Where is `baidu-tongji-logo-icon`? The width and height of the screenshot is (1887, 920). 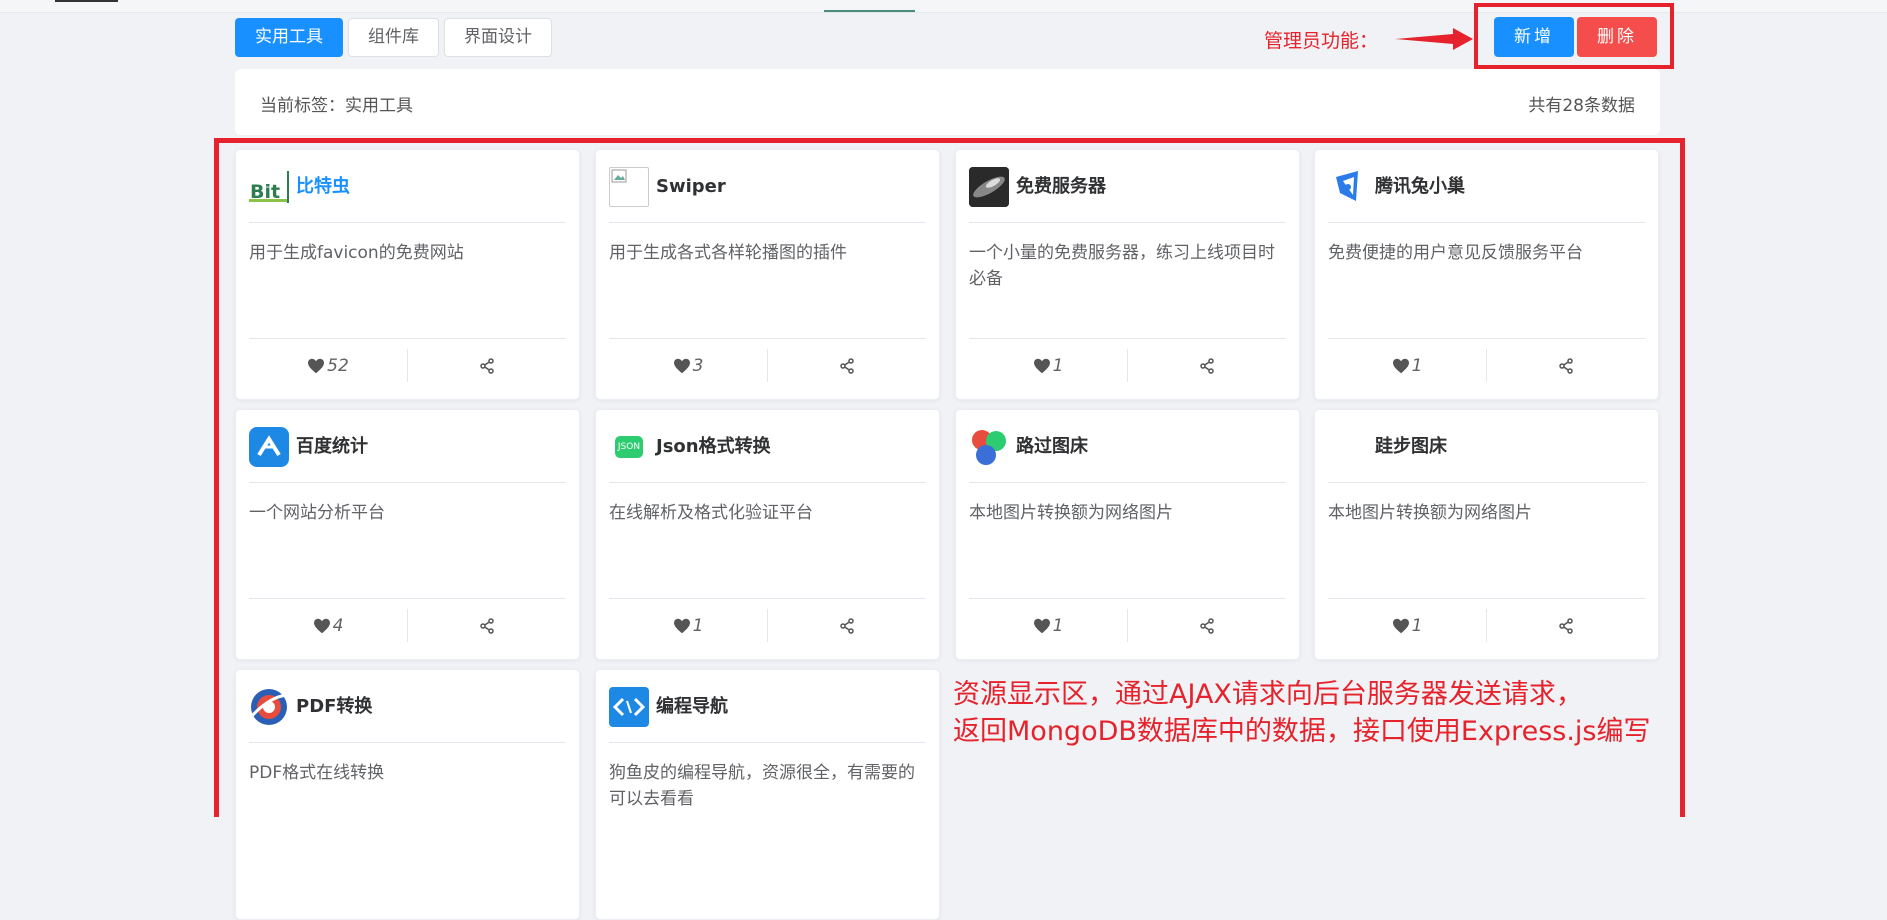
baidu-tongji-logo-icon is located at coordinates (269, 447).